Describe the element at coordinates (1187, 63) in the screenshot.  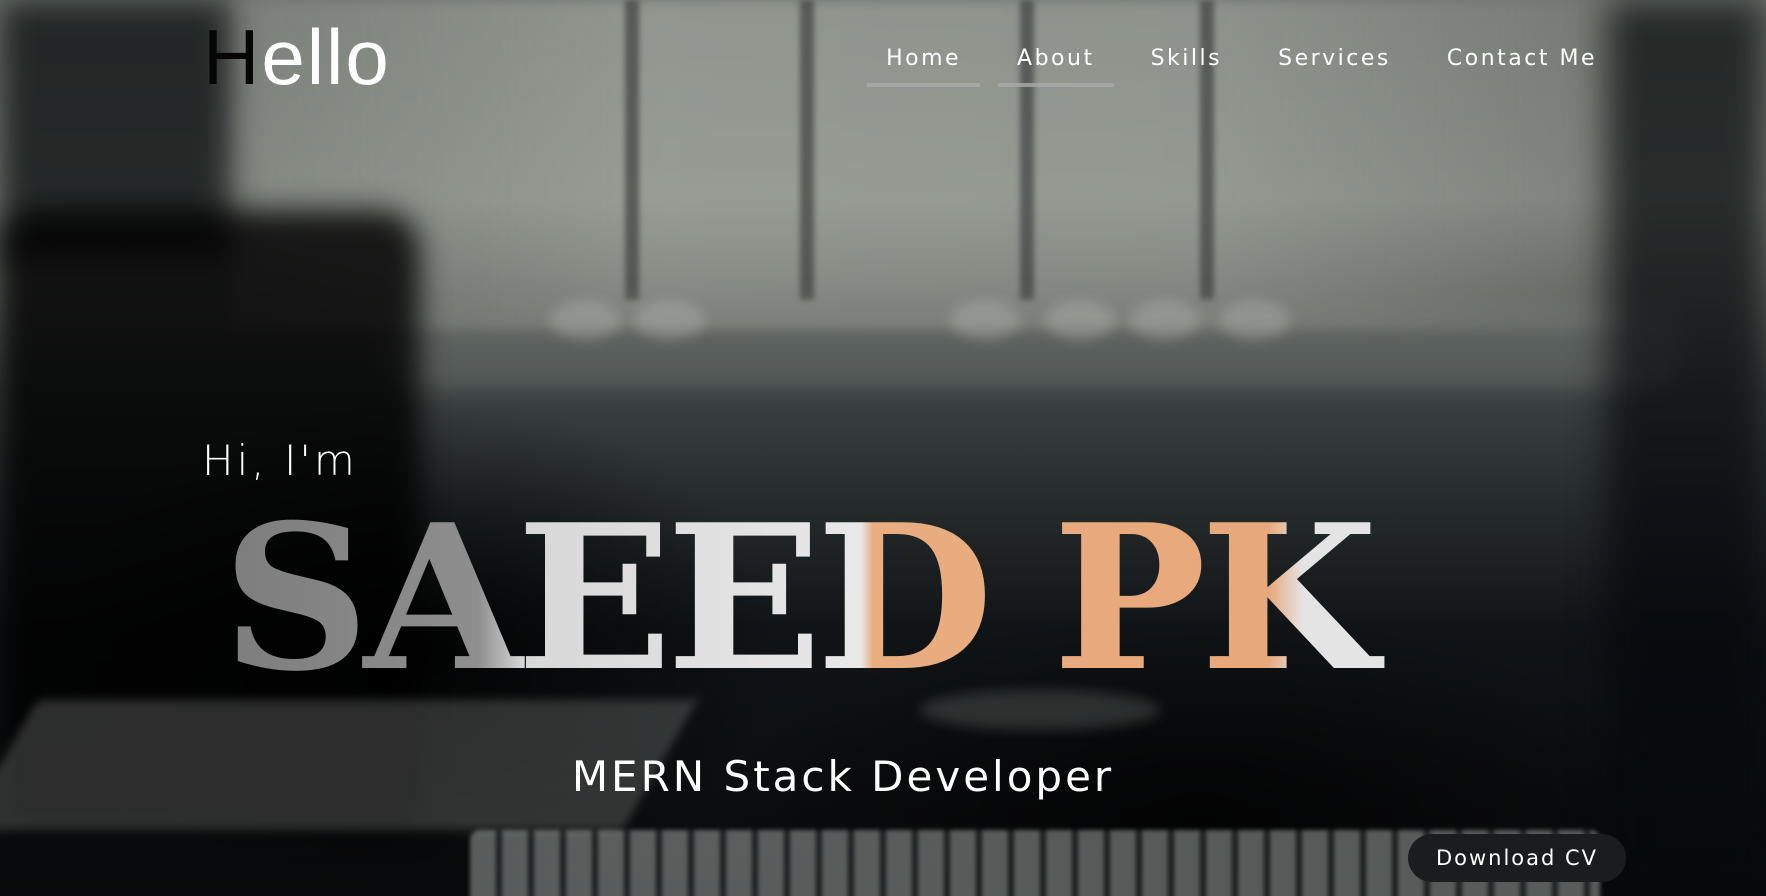
I see `nav-skills: Skills` at that location.